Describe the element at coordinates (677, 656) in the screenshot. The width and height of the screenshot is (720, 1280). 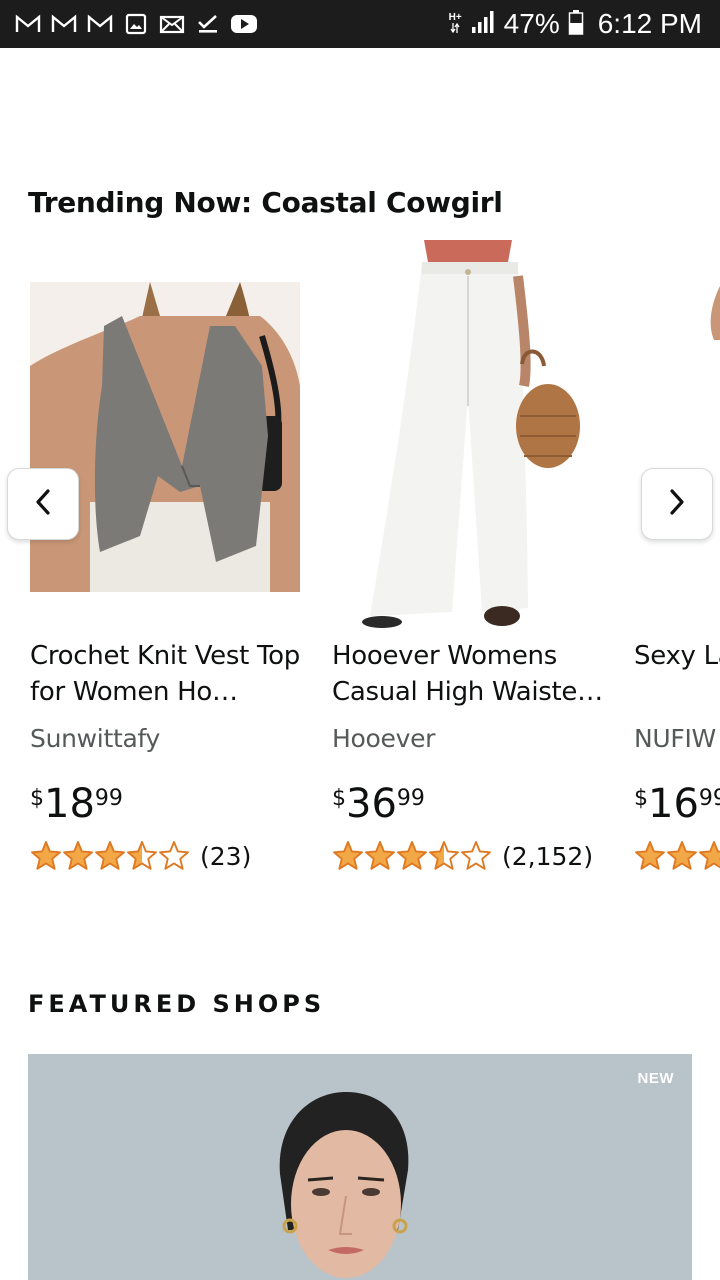
I see `product-title: Sexy La Neck L` at that location.